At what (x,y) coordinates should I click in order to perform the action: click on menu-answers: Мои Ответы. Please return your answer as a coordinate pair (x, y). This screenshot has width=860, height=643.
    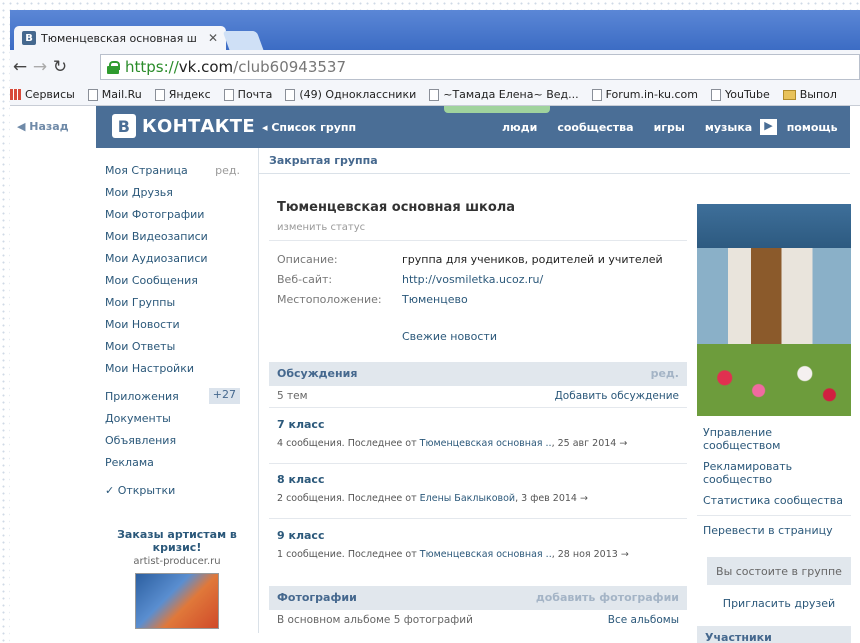
    Looking at the image, I should click on (176, 351).